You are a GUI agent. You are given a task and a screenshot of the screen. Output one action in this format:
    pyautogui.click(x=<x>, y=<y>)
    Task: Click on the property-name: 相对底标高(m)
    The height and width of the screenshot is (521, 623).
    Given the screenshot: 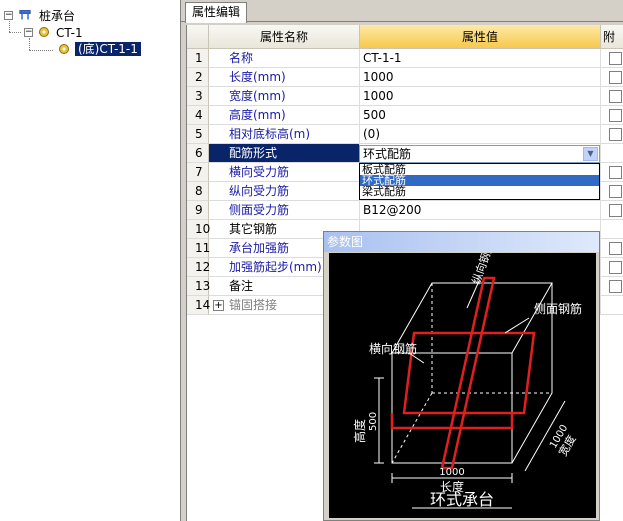 What is the action you would take?
    pyautogui.click(x=284, y=134)
    